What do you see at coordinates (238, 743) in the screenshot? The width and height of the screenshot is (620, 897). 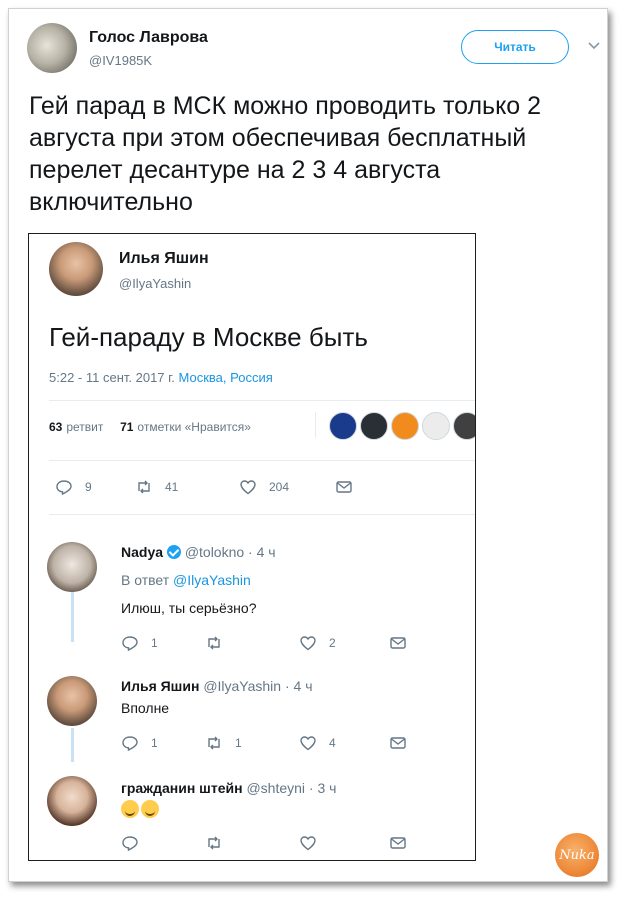 I see `retweet-count: 1` at bounding box center [238, 743].